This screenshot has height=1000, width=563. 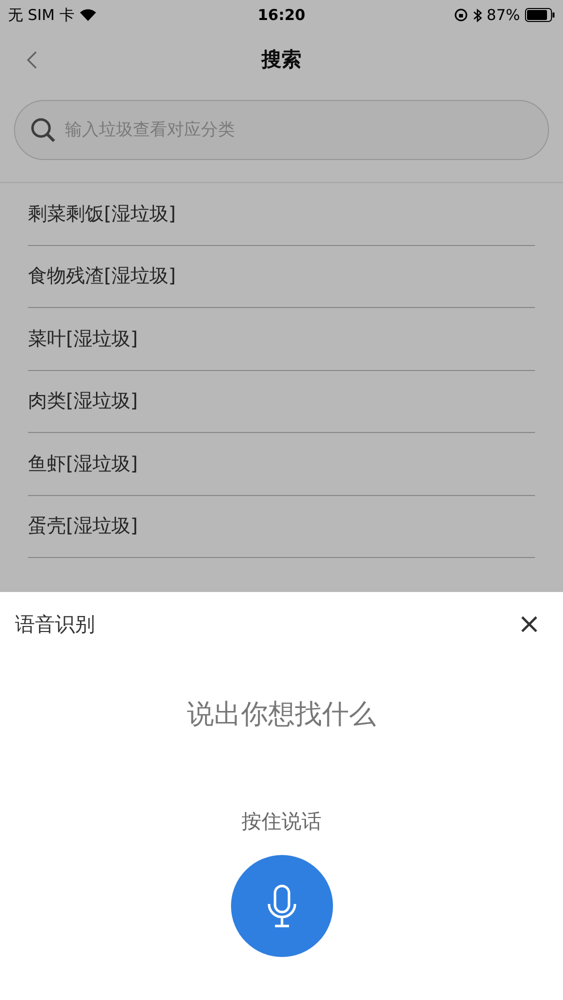 I want to click on search-field: 输入垃圾查看对应分类, so click(x=281, y=130).